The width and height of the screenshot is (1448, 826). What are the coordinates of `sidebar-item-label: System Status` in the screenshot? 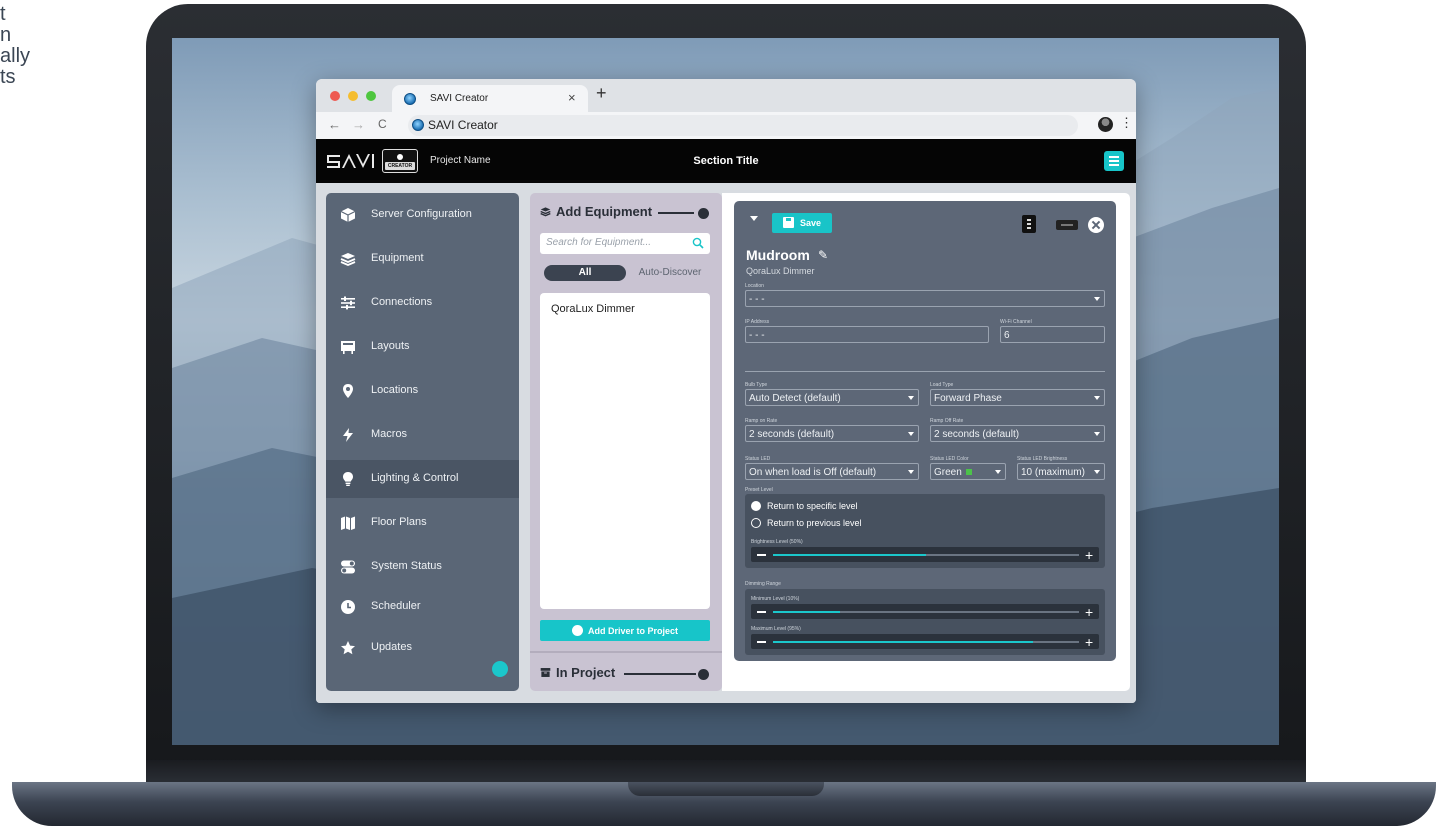 It's located at (406, 566).